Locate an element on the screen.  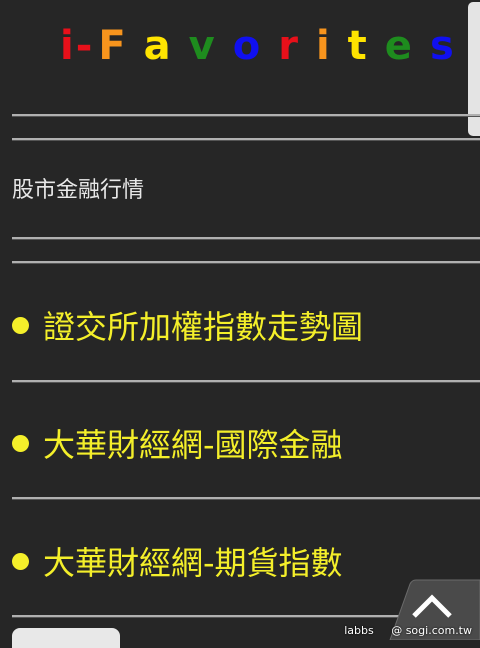
watermark-right: @ sogi.com.tw is located at coordinates (431, 630).